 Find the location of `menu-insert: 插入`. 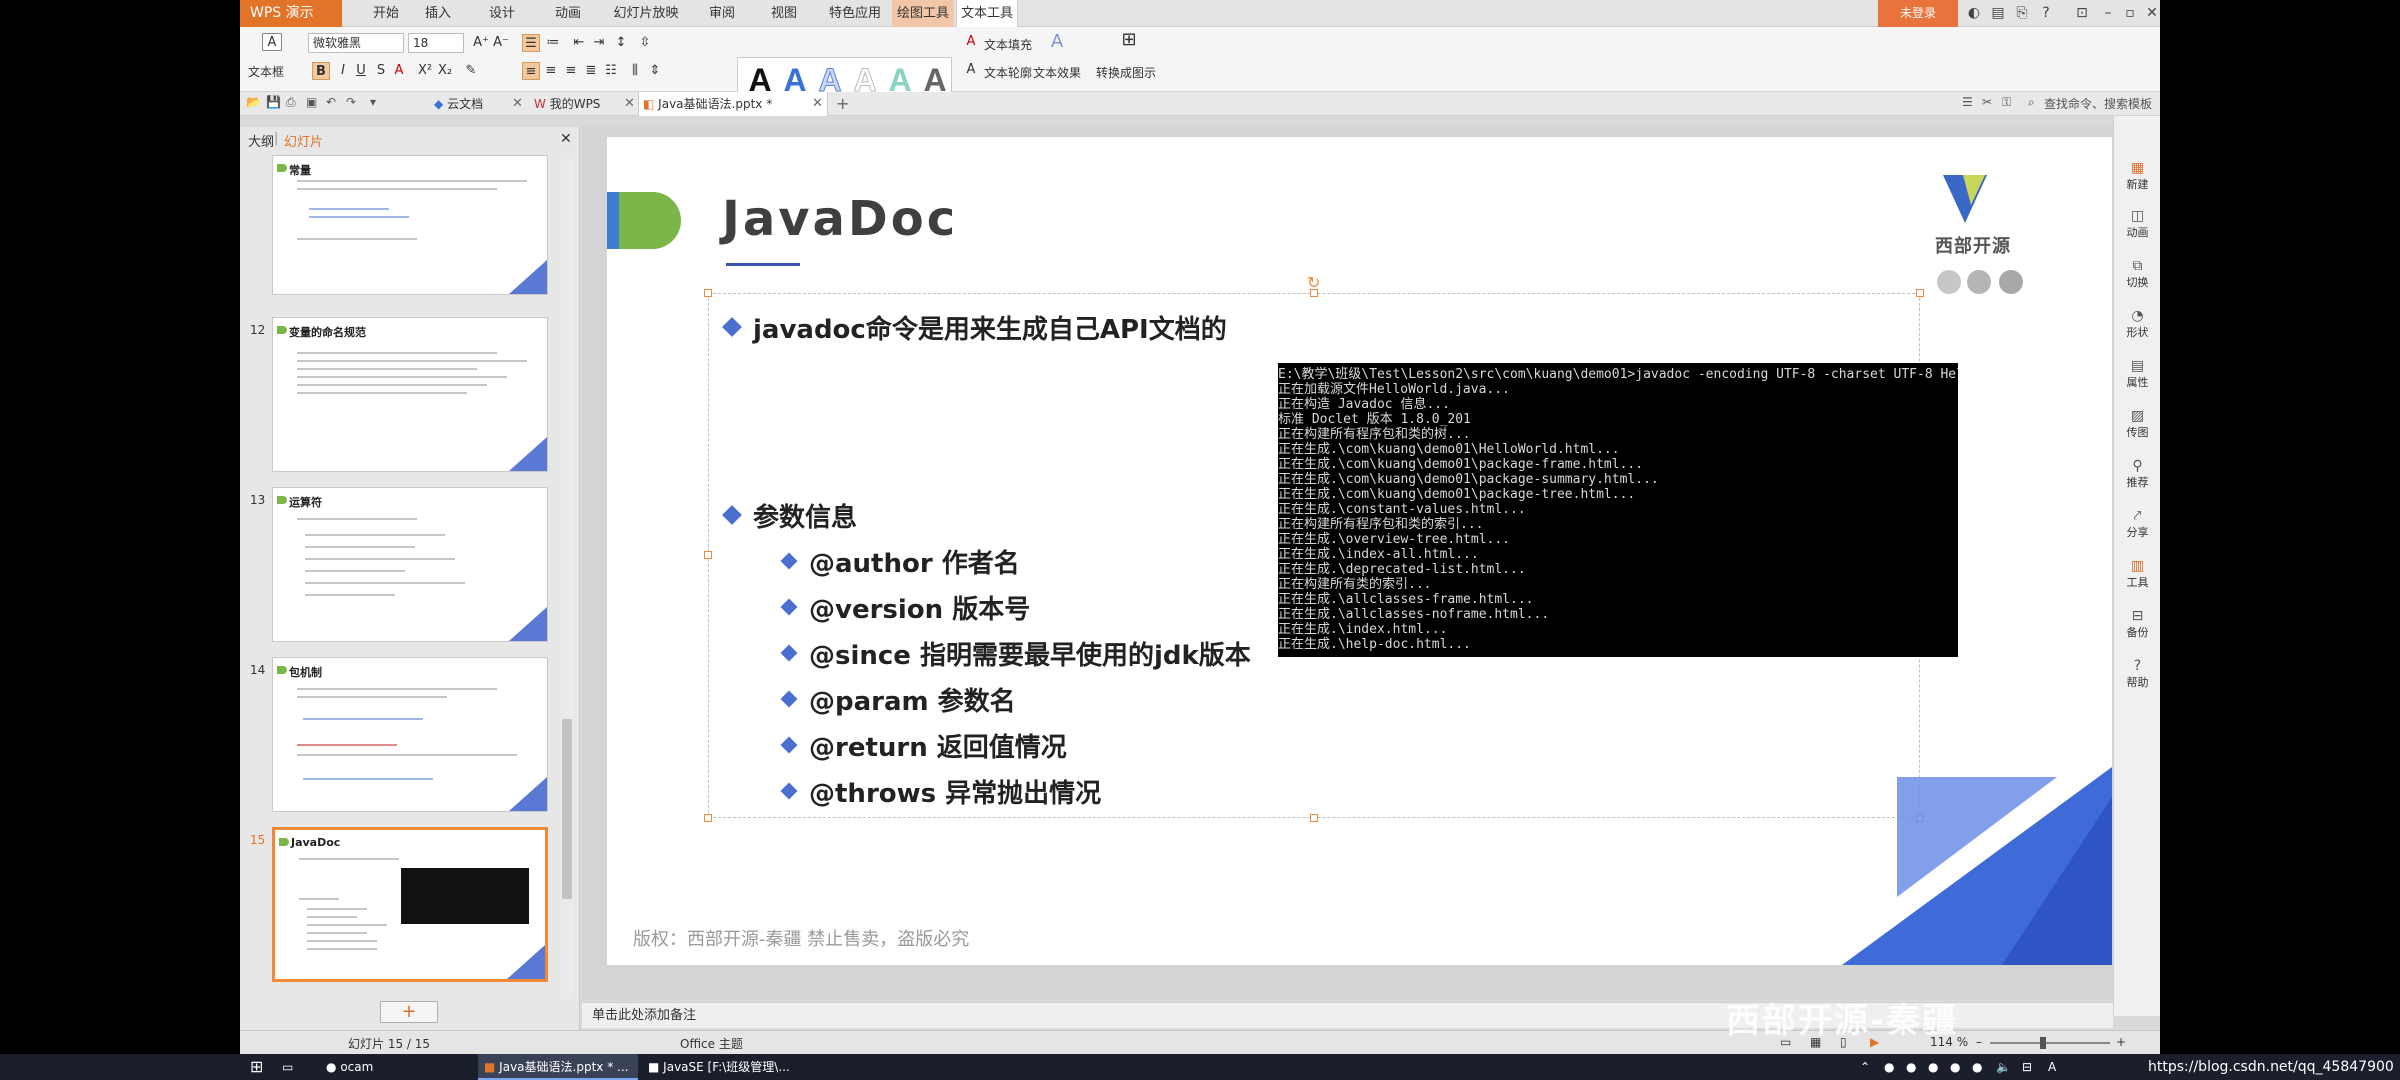

menu-insert: 插入 is located at coordinates (438, 13).